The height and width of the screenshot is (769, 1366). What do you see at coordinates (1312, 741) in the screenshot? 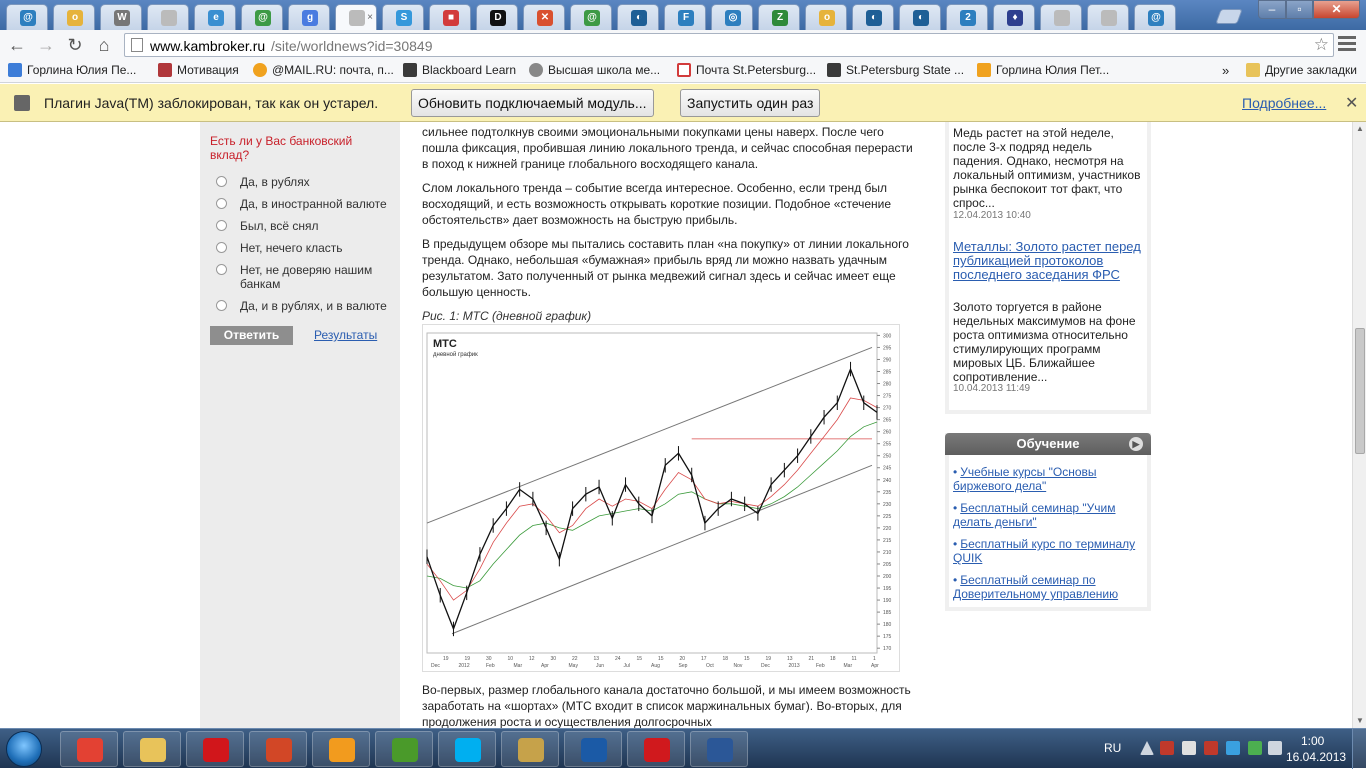
I see `clock-time: 1:00` at bounding box center [1312, 741].